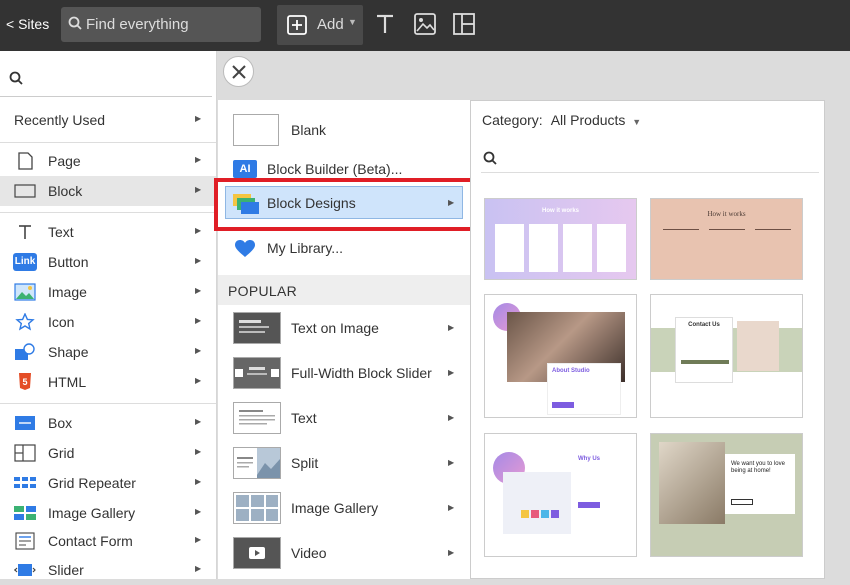 The width and height of the screenshot is (850, 585). I want to click on search-input: Find everything, so click(161, 24).